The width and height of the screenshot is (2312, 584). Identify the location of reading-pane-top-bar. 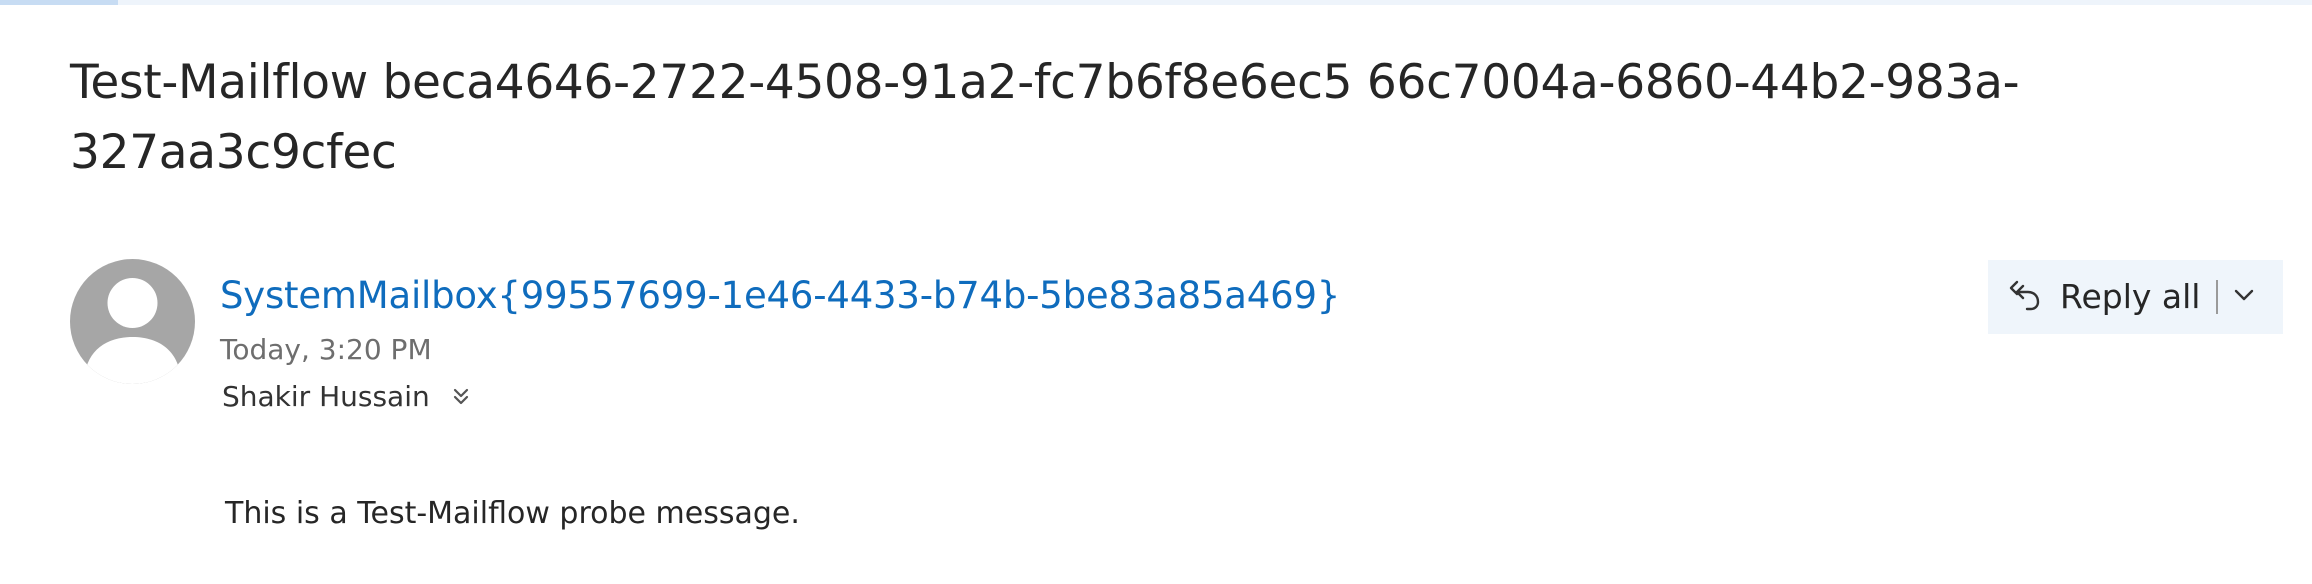
(1156, 2).